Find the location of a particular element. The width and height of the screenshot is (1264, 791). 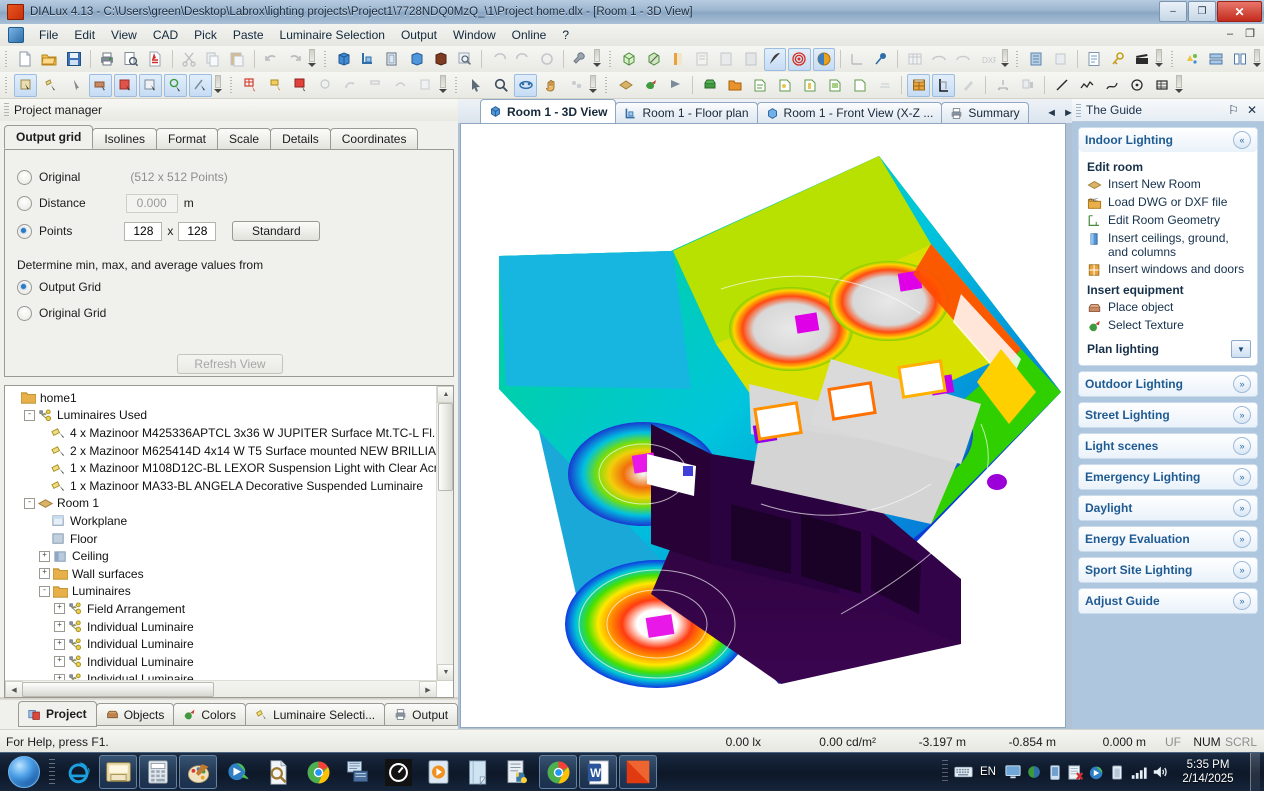

maximize-button: ❐ is located at coordinates (1202, 11).